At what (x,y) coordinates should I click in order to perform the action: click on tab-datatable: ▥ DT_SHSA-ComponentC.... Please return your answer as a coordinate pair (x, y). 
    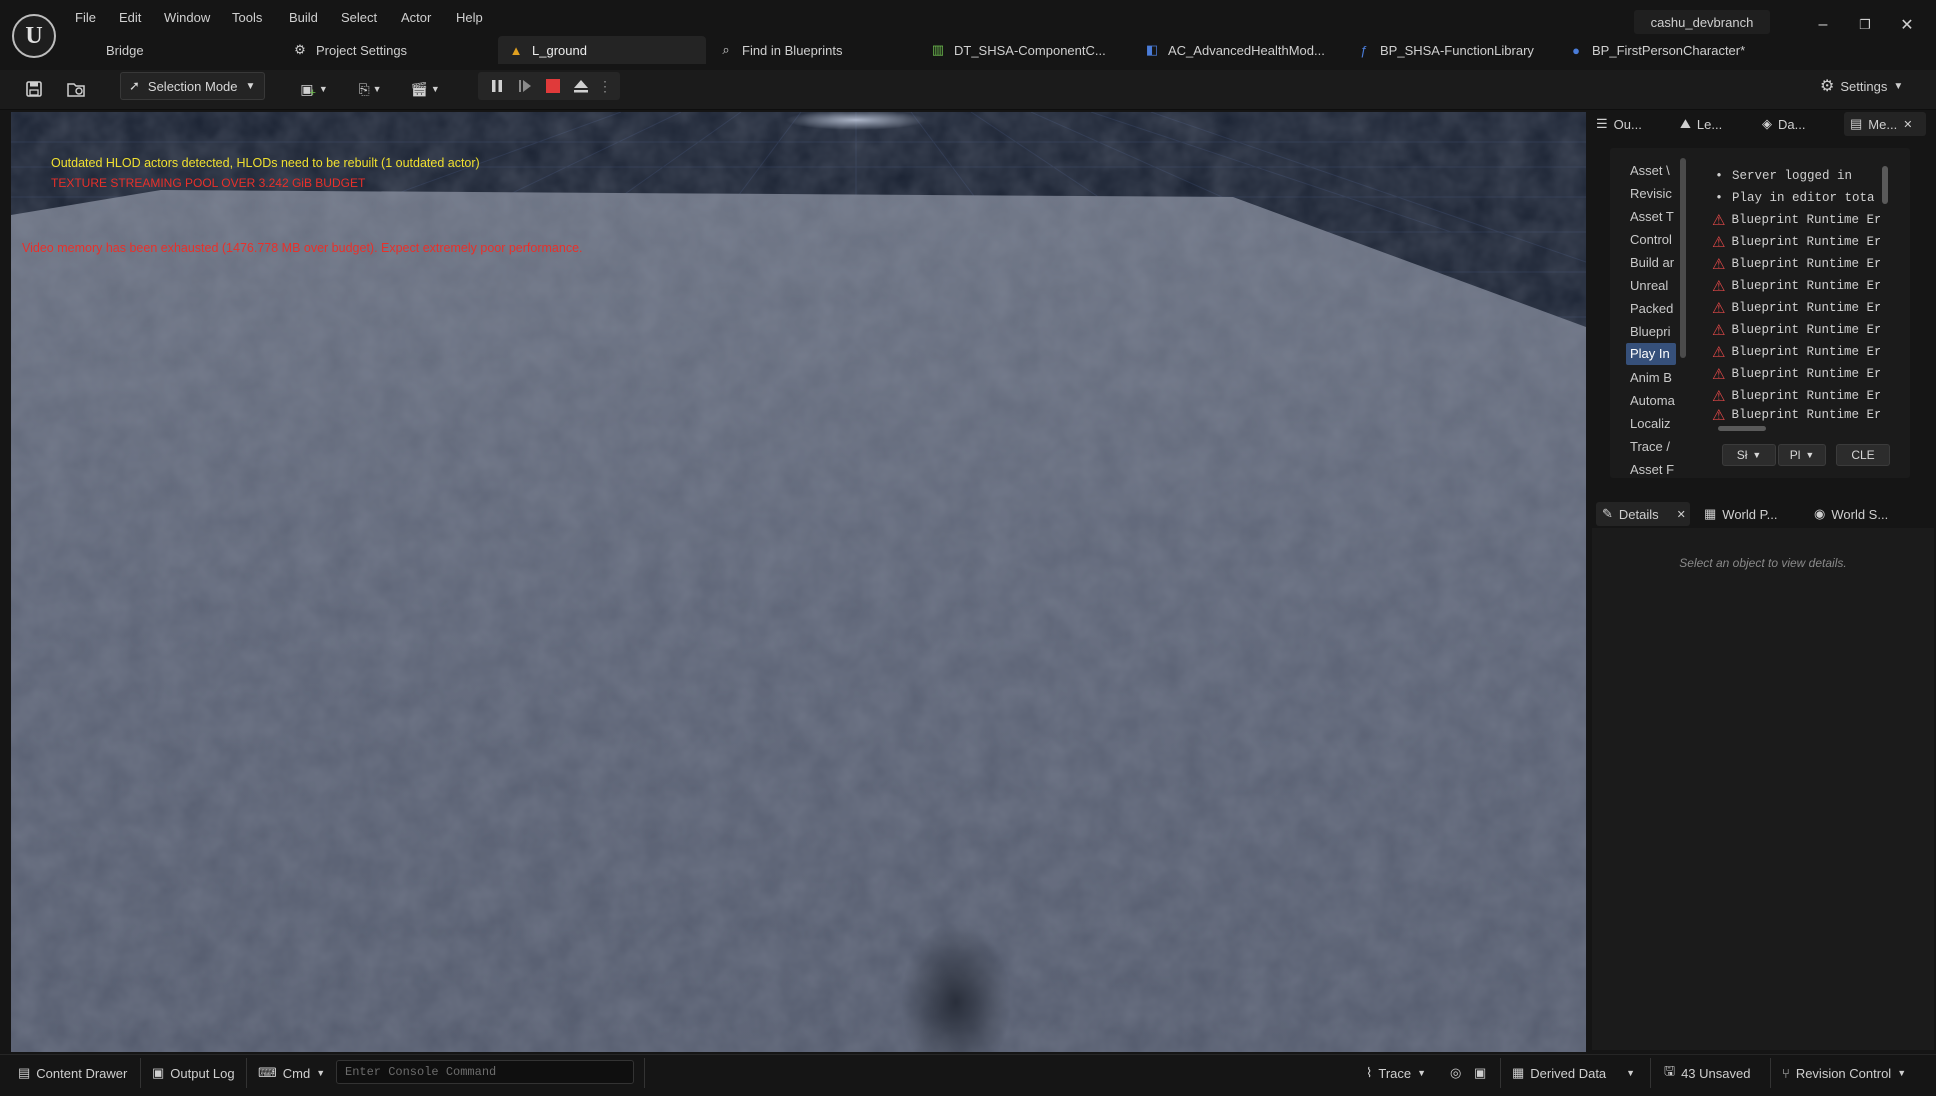
    Looking at the image, I should click on (1026, 50).